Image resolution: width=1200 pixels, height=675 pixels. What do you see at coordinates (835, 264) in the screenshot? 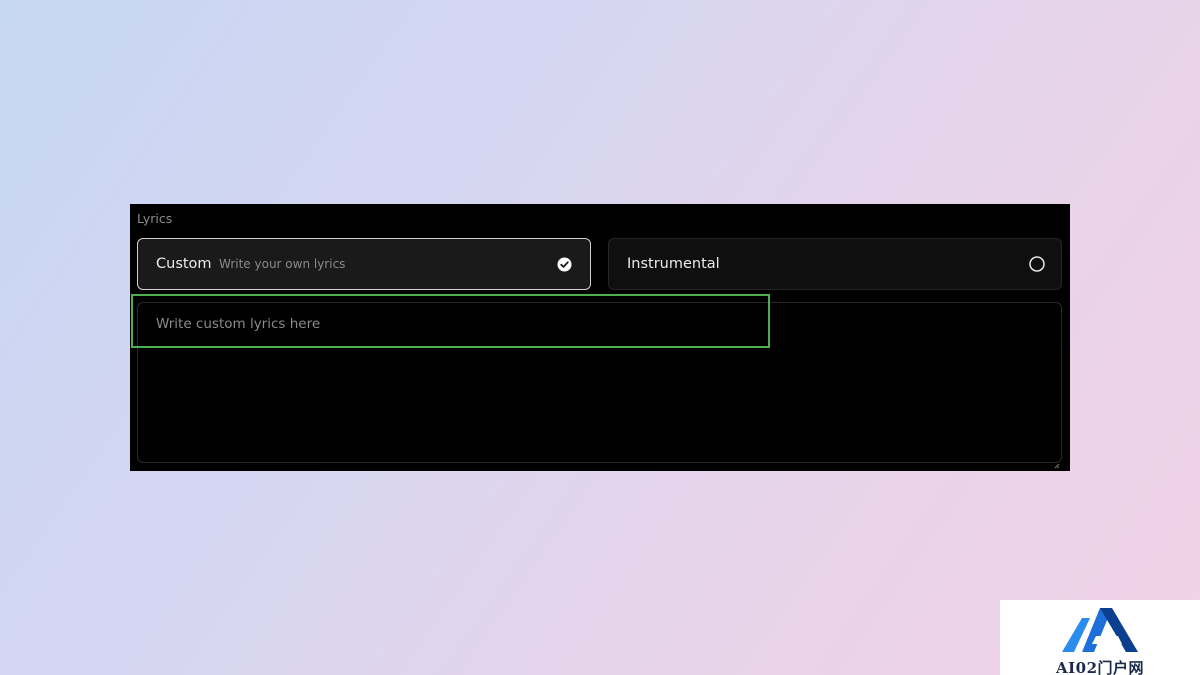
I see `option-instrumental: Instrumental` at bounding box center [835, 264].